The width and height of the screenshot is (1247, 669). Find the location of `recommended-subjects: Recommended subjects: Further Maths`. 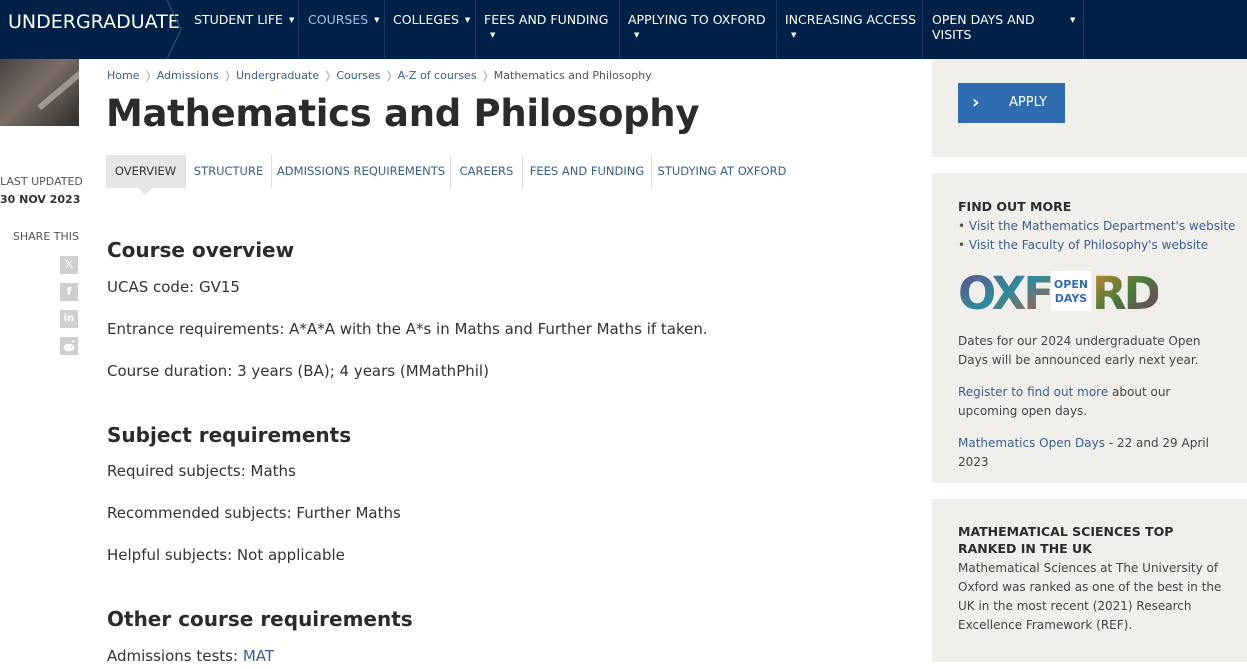

recommended-subjects: Recommended subjects: Further Maths is located at coordinates (254, 513).